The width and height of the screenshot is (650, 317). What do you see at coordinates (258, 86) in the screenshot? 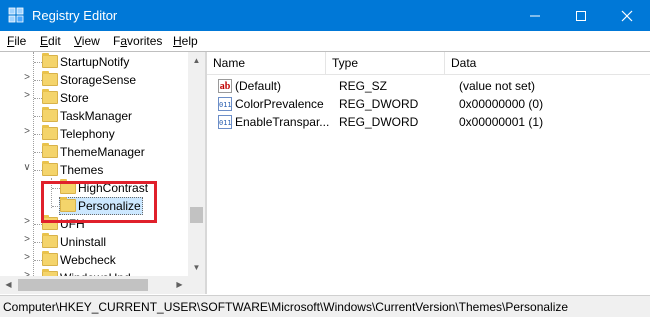
I see `value-name: (Default)` at bounding box center [258, 86].